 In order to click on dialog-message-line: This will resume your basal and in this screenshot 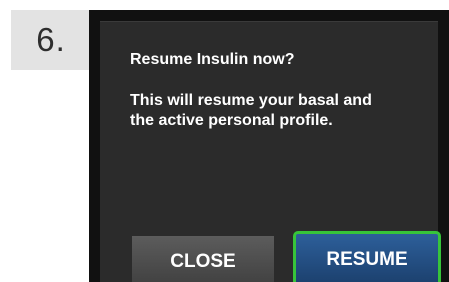, I will do `click(251, 100)`.